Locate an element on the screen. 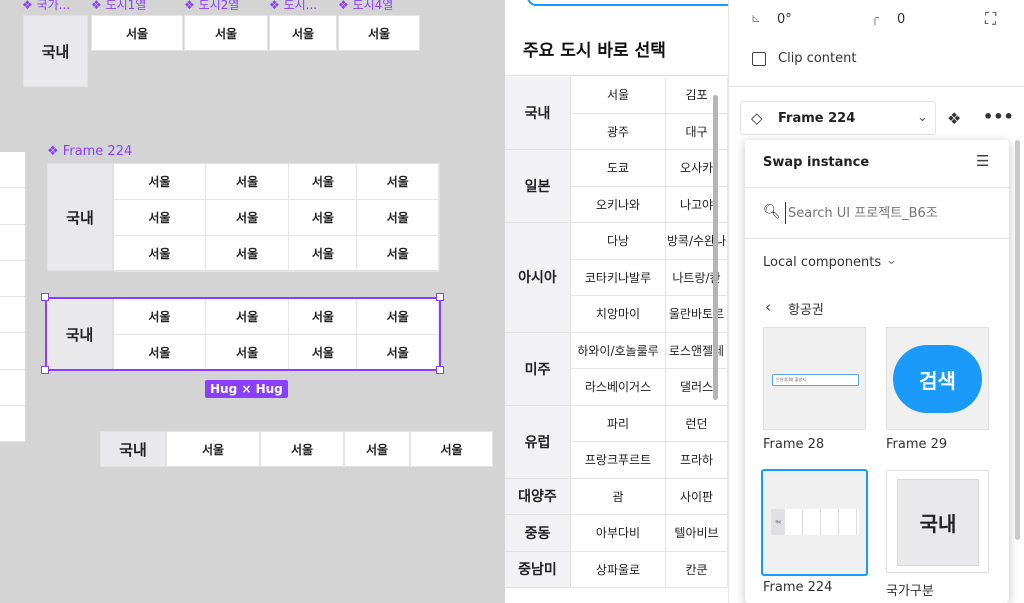 The width and height of the screenshot is (1024, 603). swap-search-input is located at coordinates (890, 213).